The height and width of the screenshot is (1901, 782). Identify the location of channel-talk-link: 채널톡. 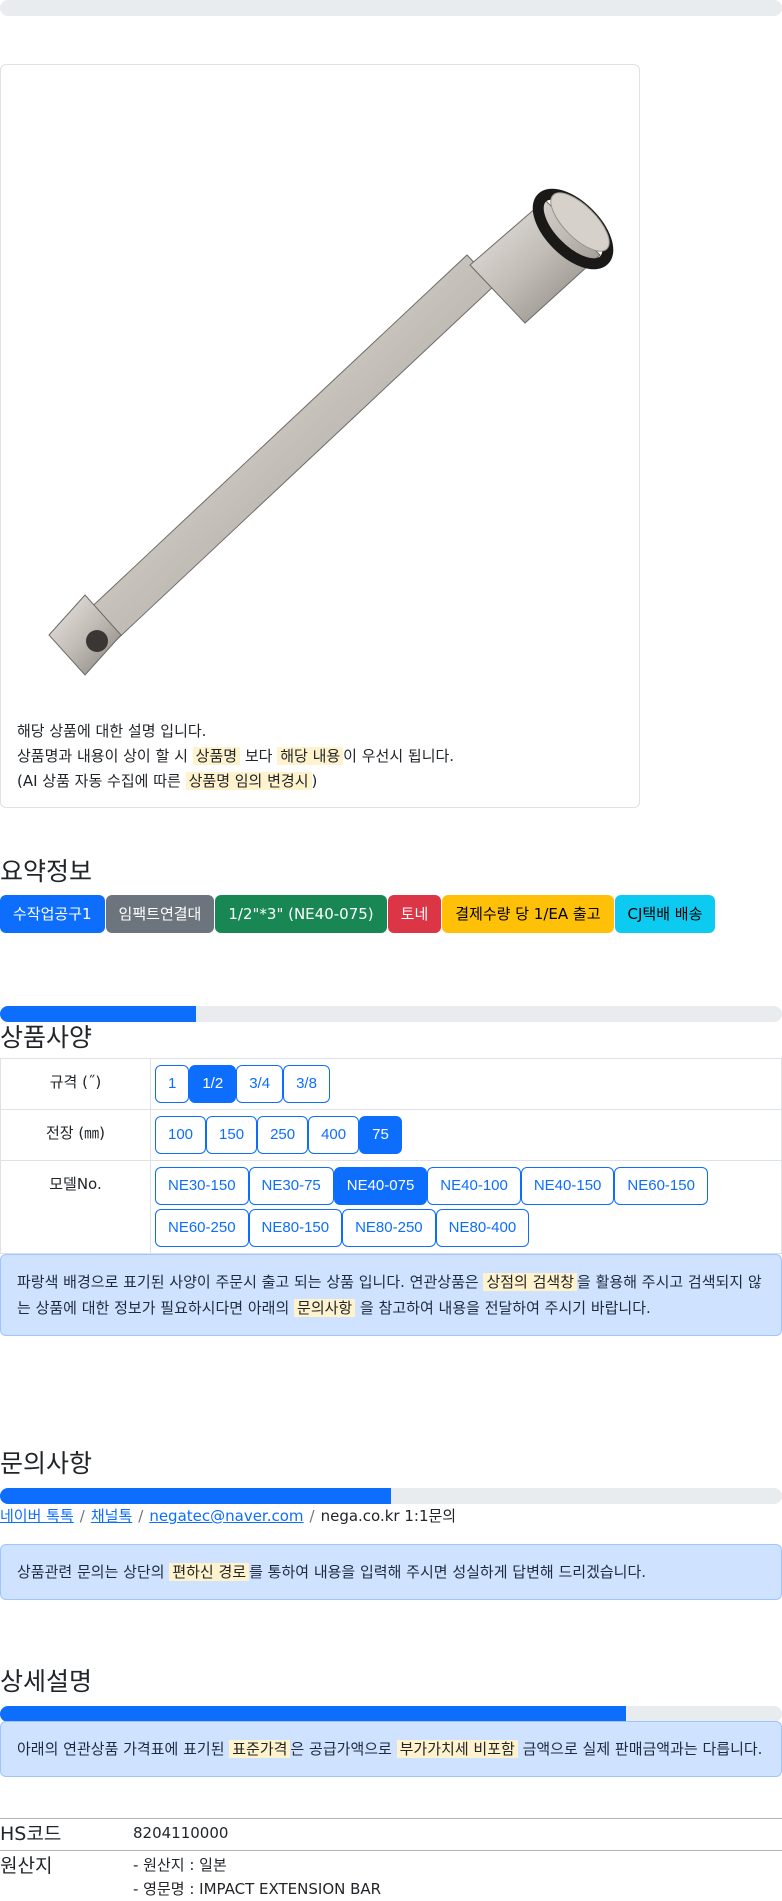
(111, 1516).